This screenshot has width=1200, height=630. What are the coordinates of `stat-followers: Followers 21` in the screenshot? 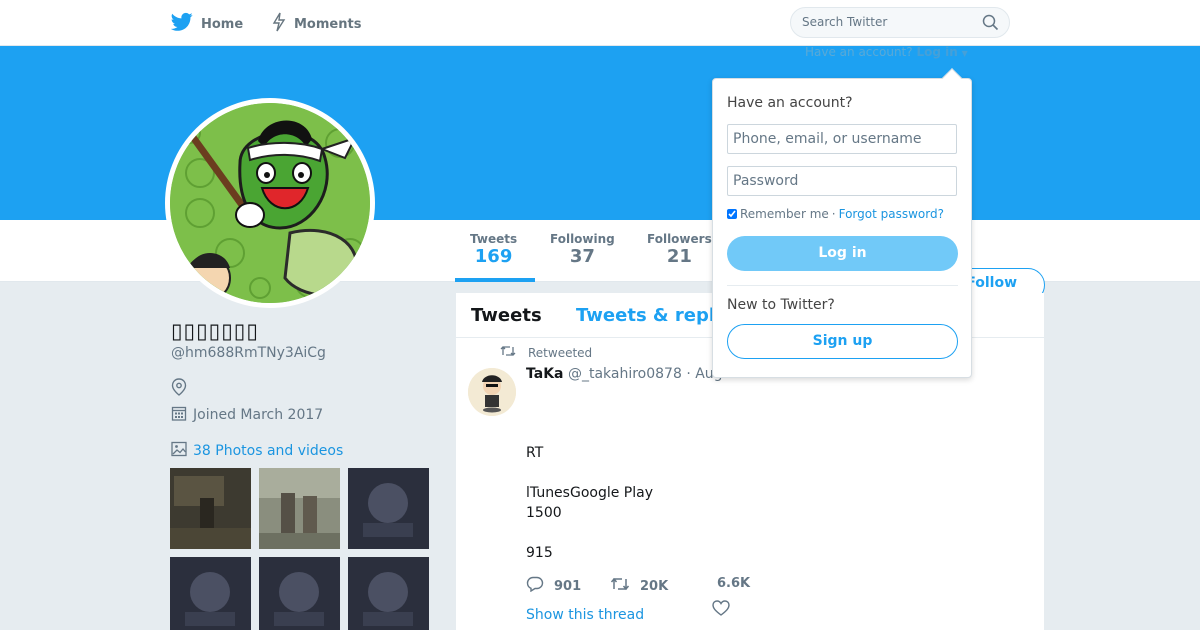 It's located at (679, 249).